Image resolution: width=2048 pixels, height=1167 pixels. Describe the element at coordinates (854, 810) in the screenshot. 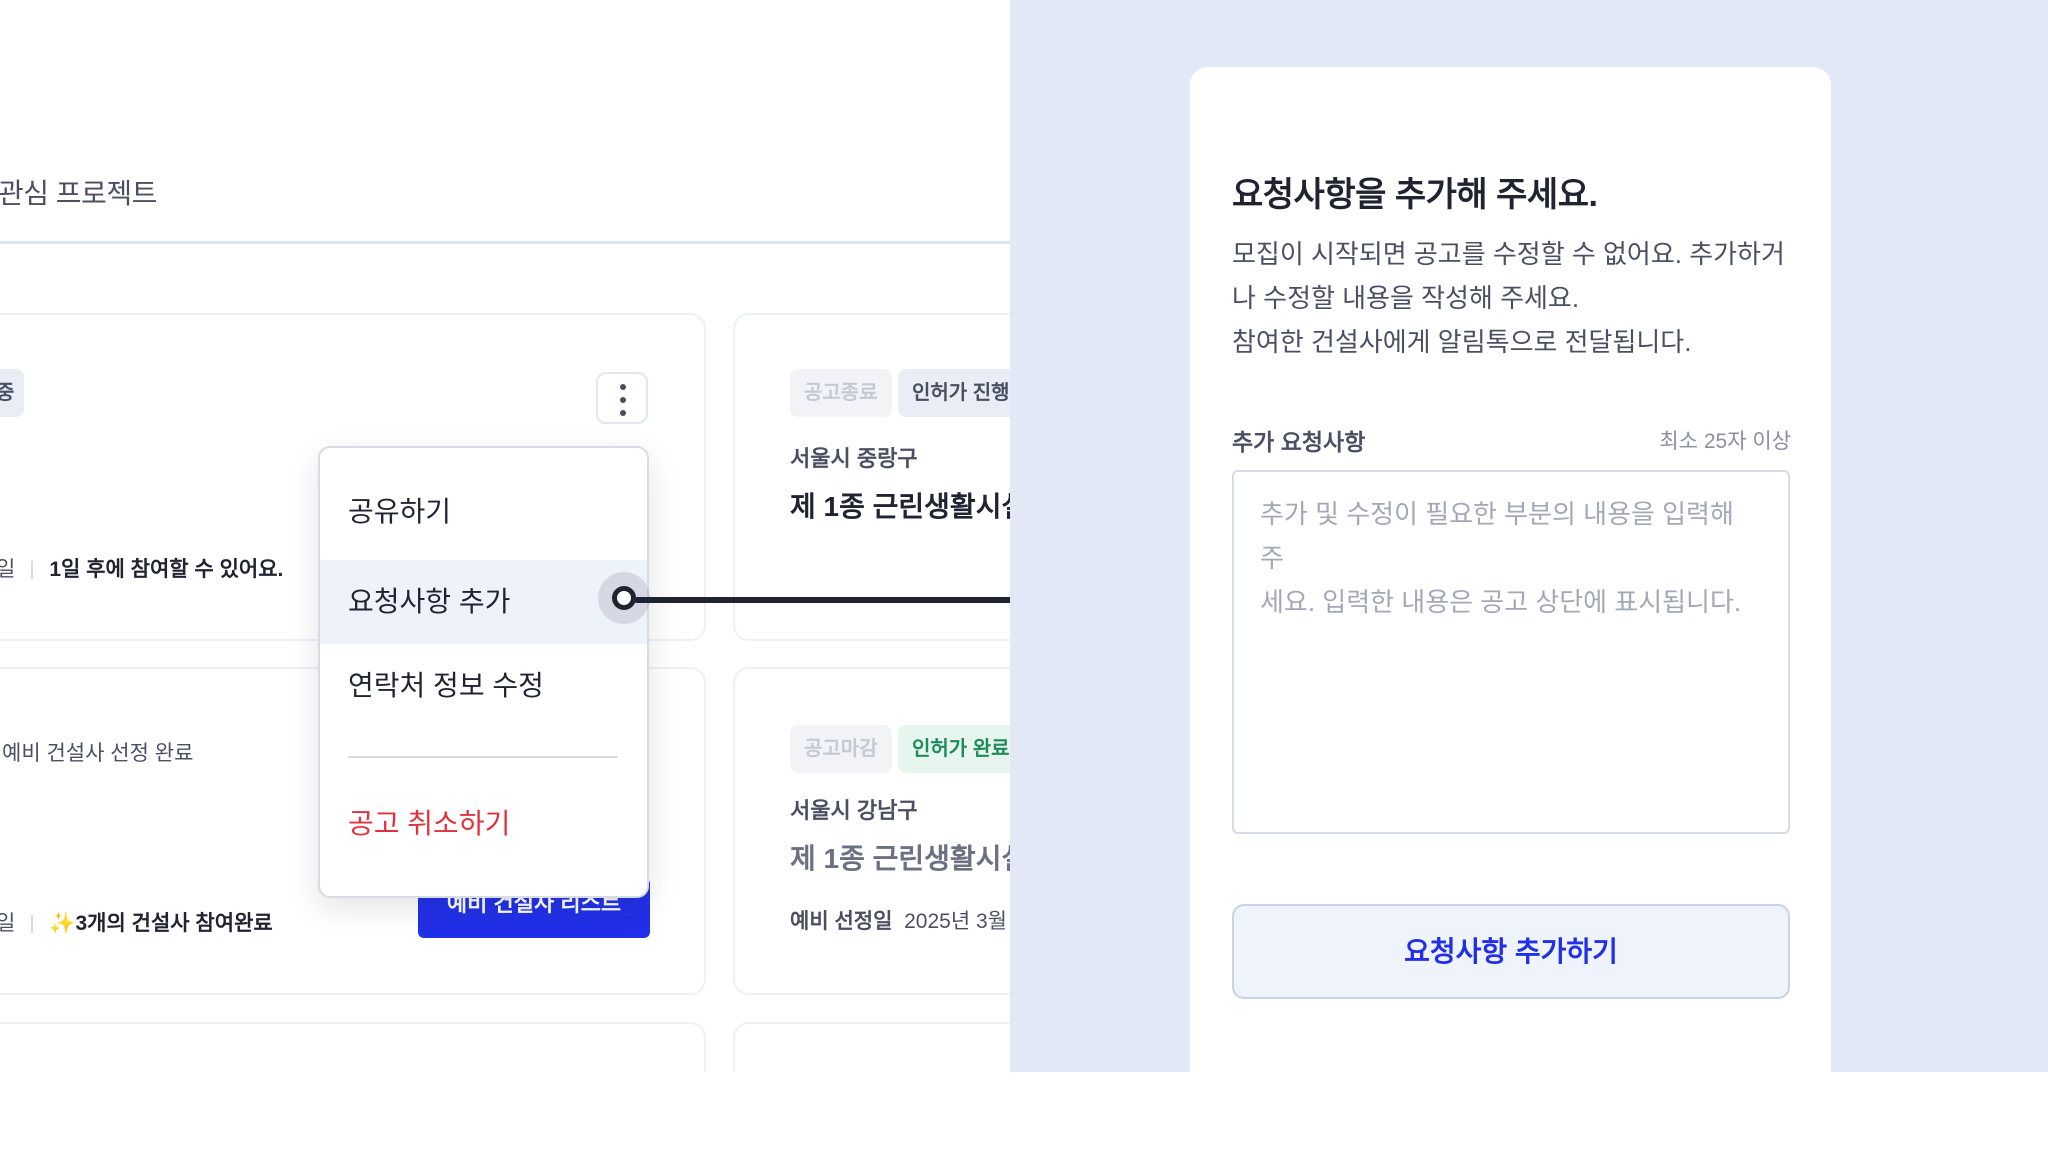

I see `project-location: 서울시 강남구` at that location.